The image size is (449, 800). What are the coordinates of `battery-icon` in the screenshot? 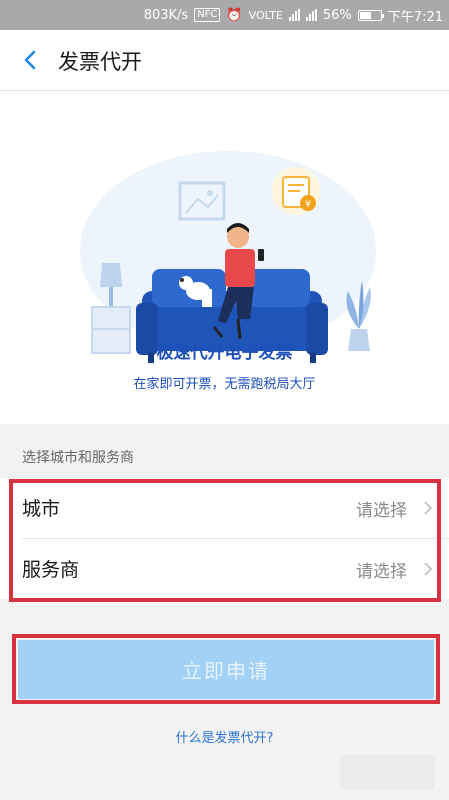 It's located at (370, 15).